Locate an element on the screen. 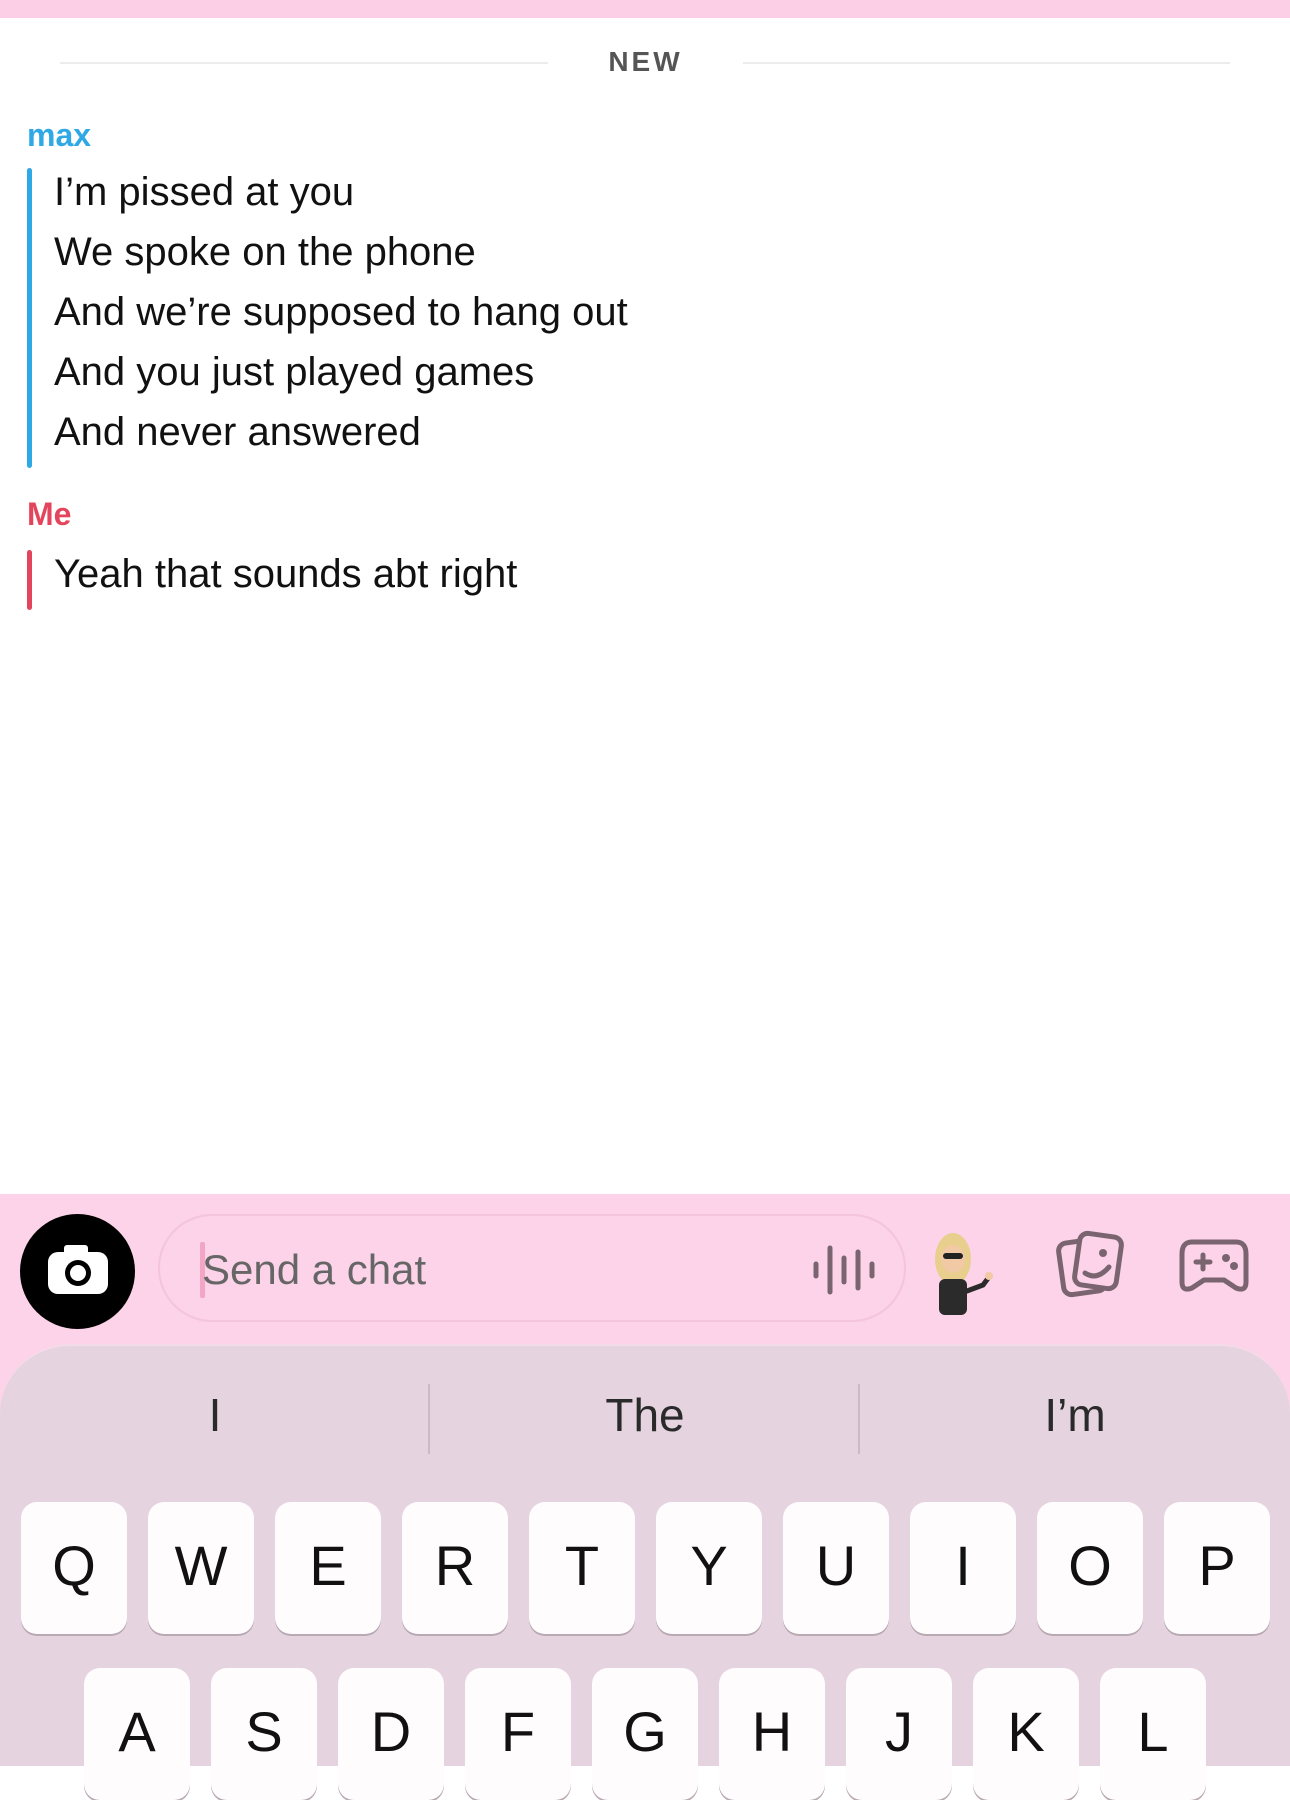 The width and height of the screenshot is (1290, 1800). key-h: H is located at coordinates (772, 1734).